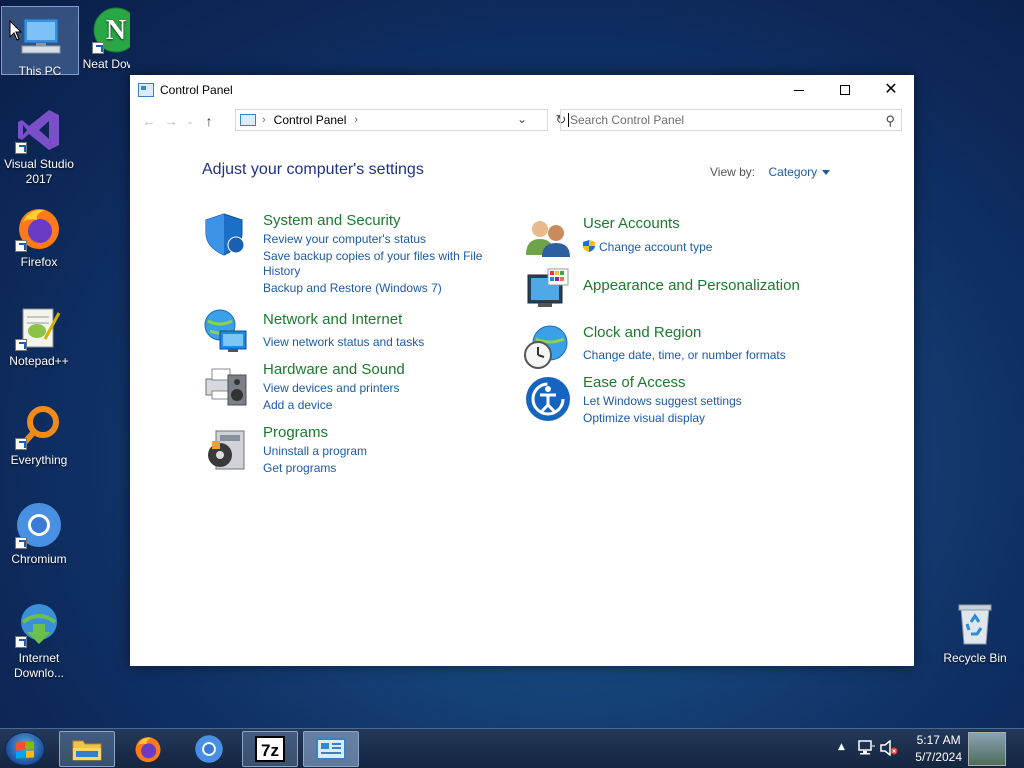 This screenshot has height=768, width=1024. I want to click on minimize-icon, so click(799, 90).